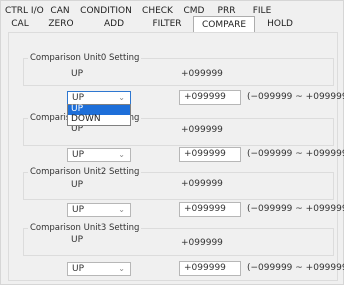 The height and width of the screenshot is (285, 344). What do you see at coordinates (77, 185) in the screenshot?
I see `unit2-mode-value: UP` at bounding box center [77, 185].